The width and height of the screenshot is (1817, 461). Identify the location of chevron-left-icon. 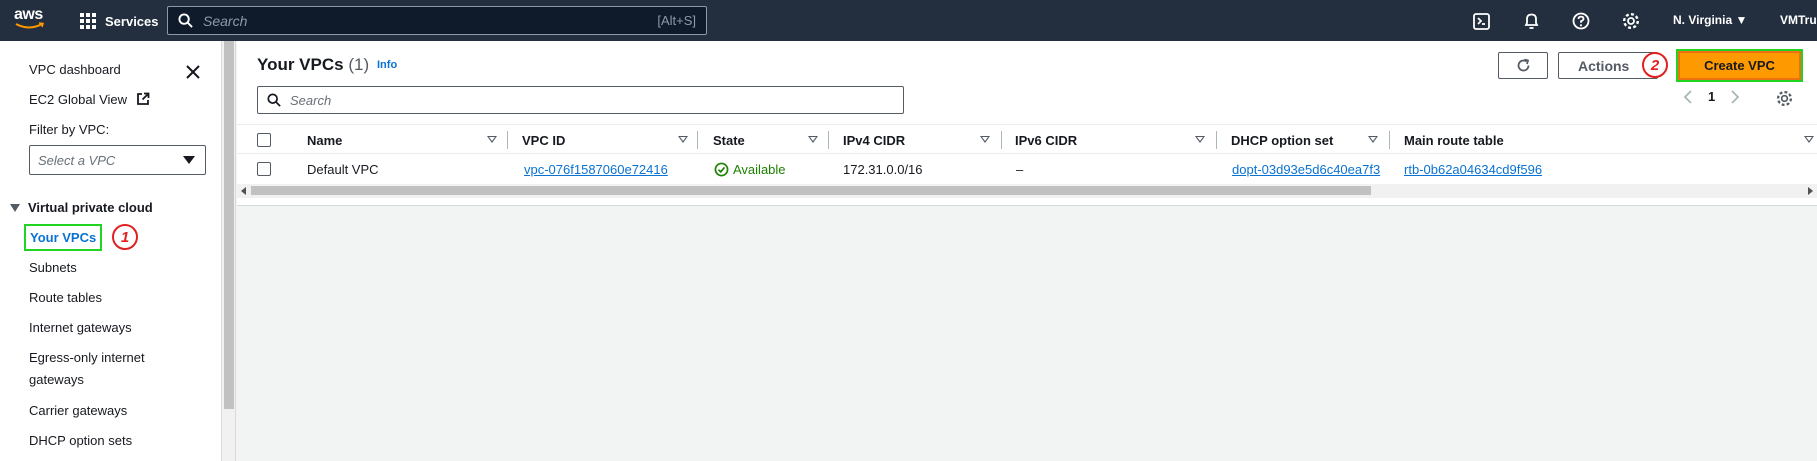
(1688, 96).